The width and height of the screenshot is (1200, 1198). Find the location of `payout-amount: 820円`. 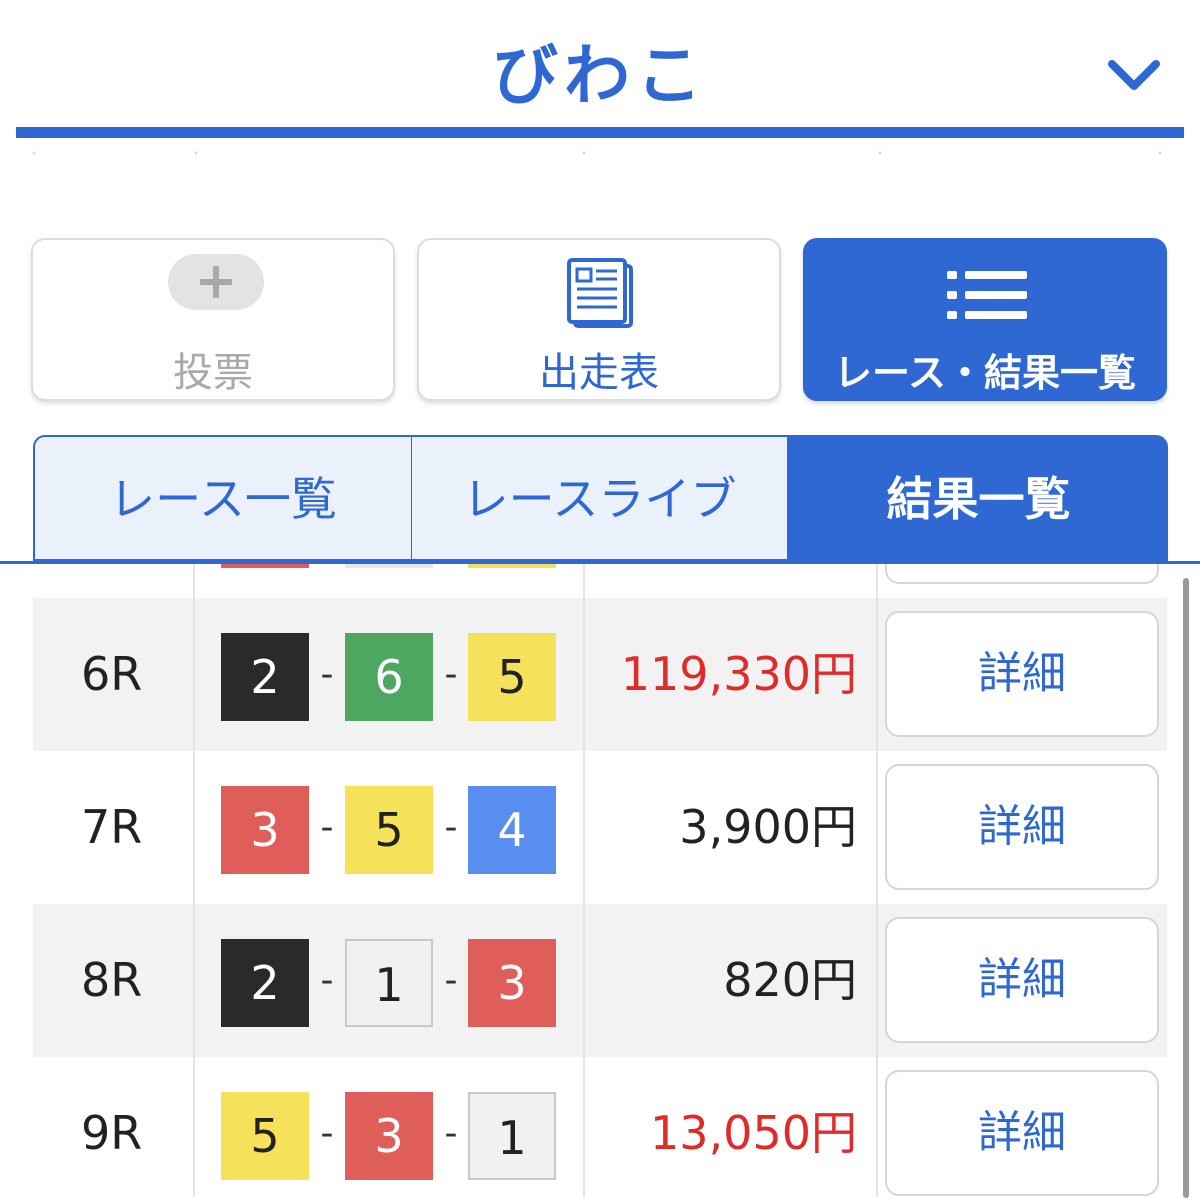

payout-amount: 820円 is located at coordinates (790, 980).